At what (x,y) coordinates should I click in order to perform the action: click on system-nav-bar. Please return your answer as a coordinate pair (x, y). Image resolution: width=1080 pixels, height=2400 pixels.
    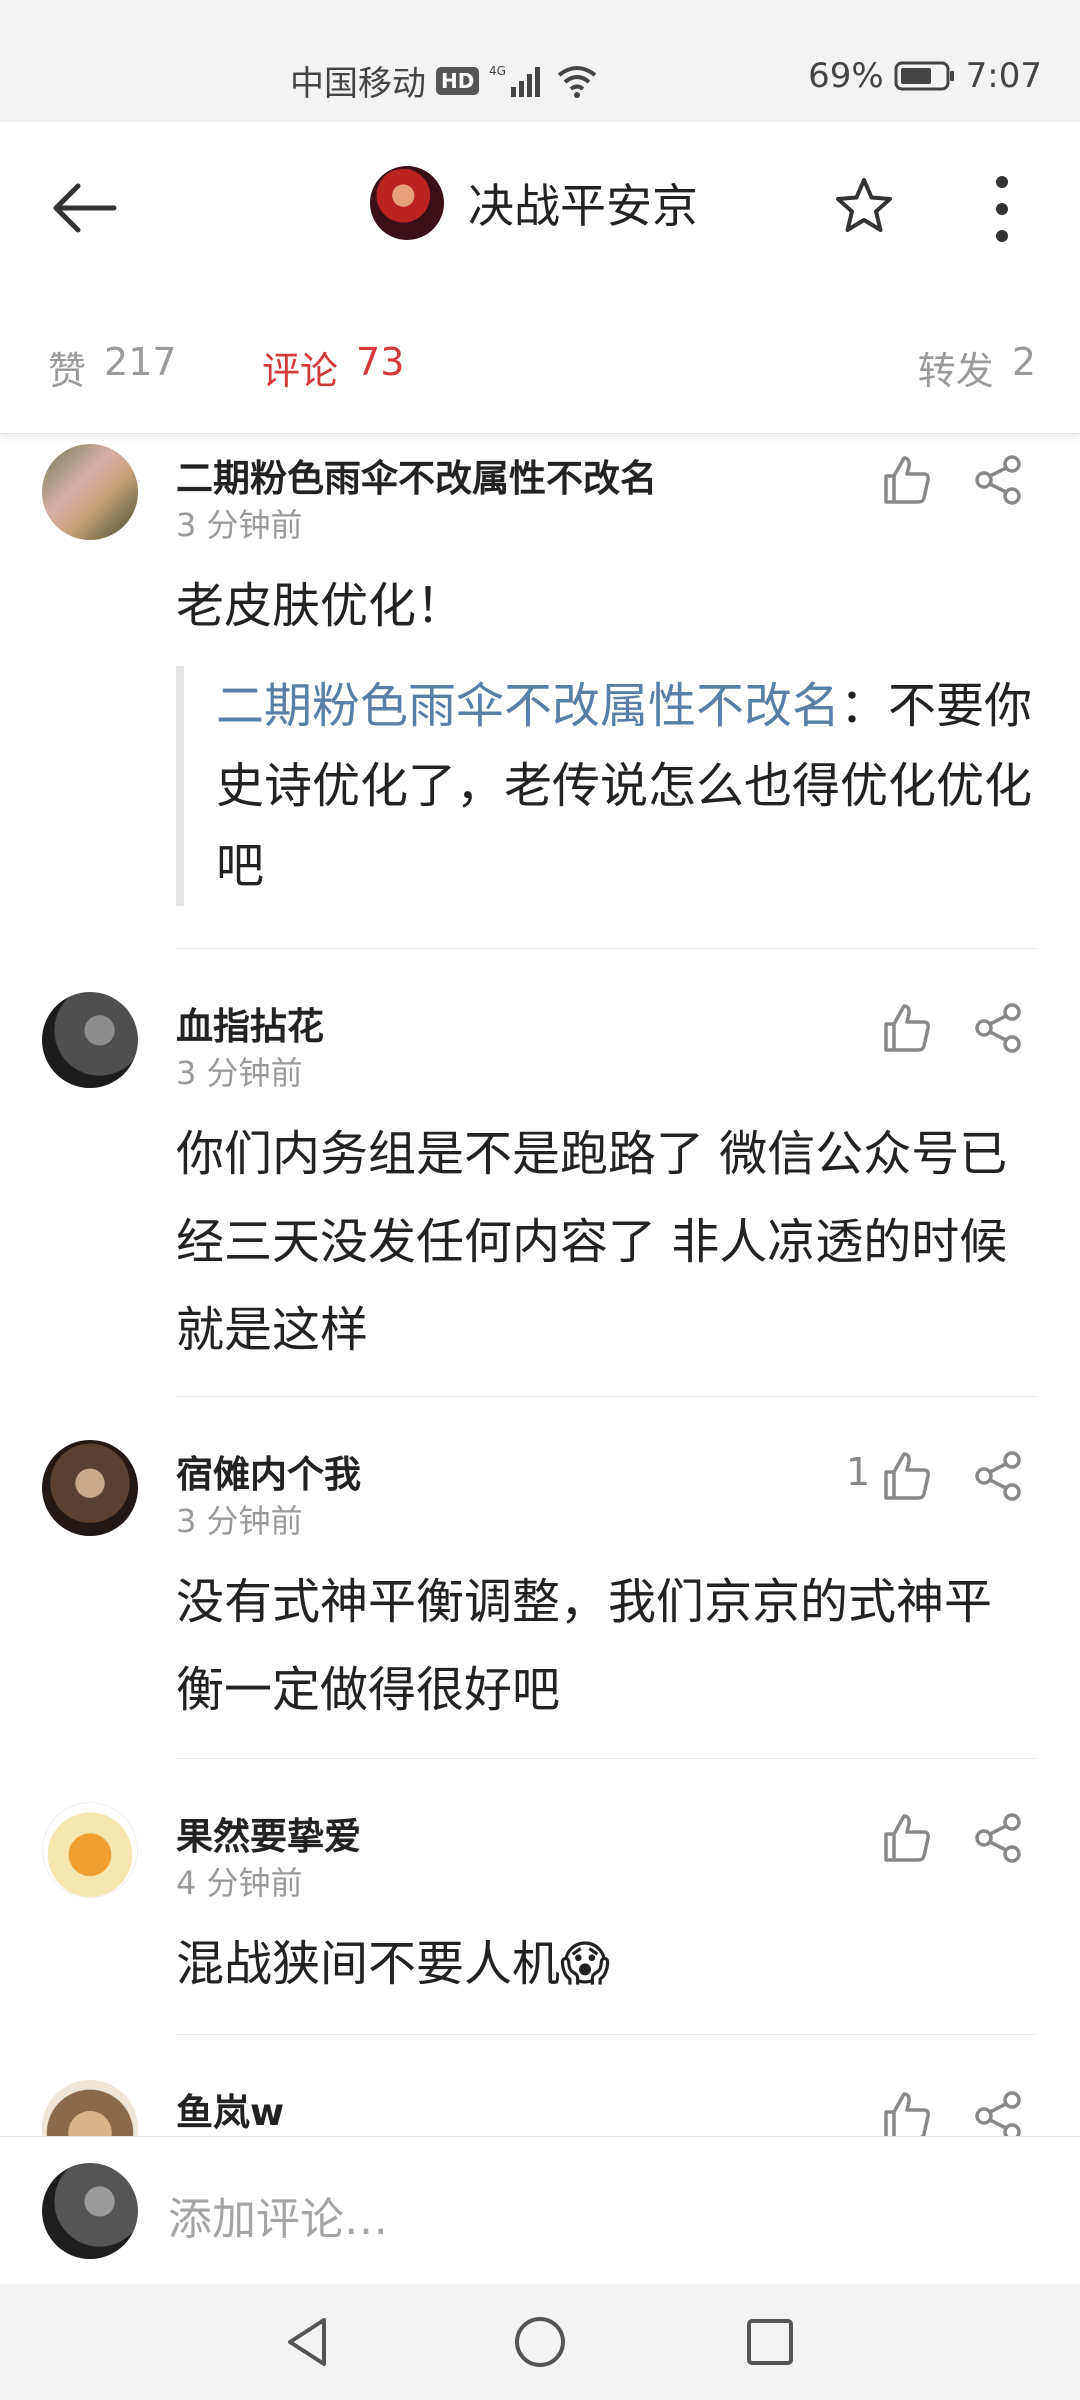
    Looking at the image, I should click on (540, 2342).